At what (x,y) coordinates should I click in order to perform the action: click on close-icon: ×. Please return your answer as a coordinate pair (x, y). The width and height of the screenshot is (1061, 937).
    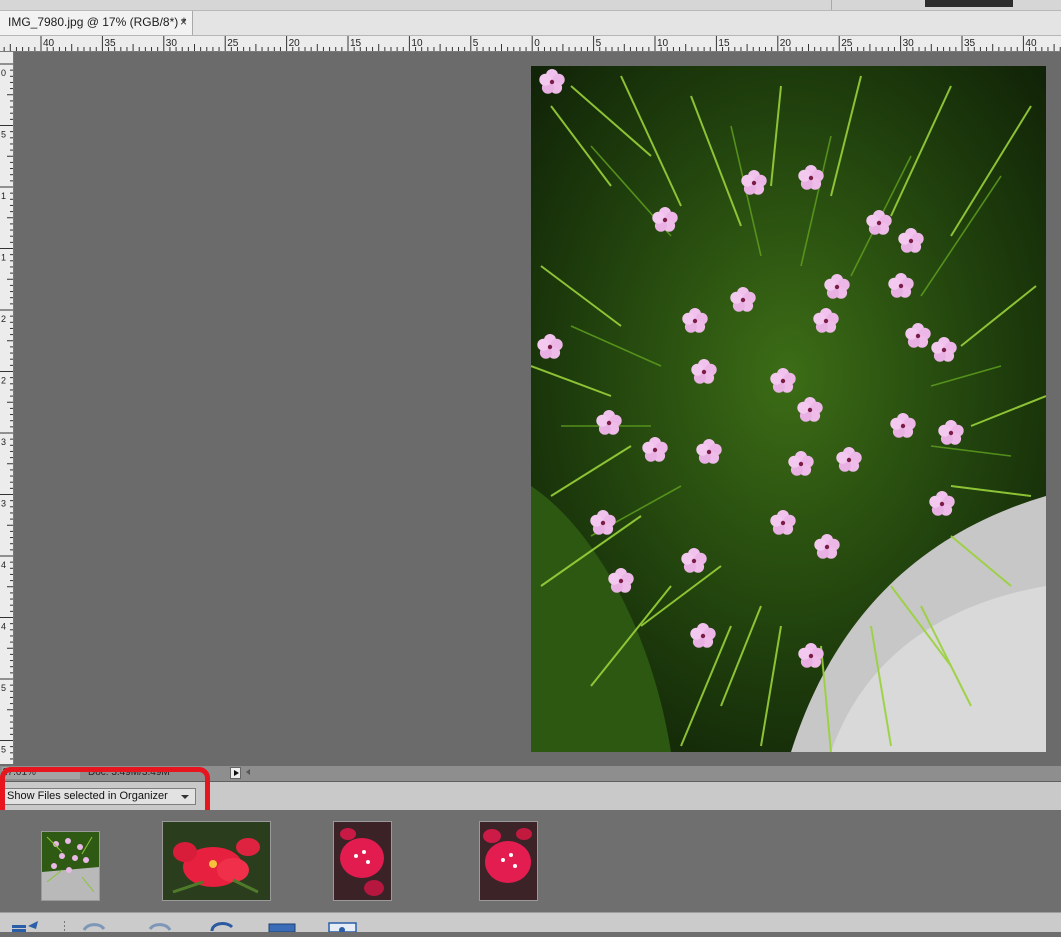
    Looking at the image, I should click on (183, 22).